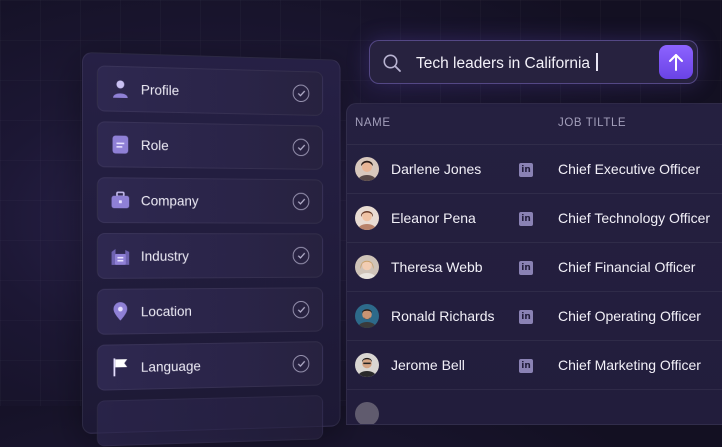 The height and width of the screenshot is (447, 722). What do you see at coordinates (627, 267) in the screenshot?
I see `person-job-title: Chief Financial Officer` at bounding box center [627, 267].